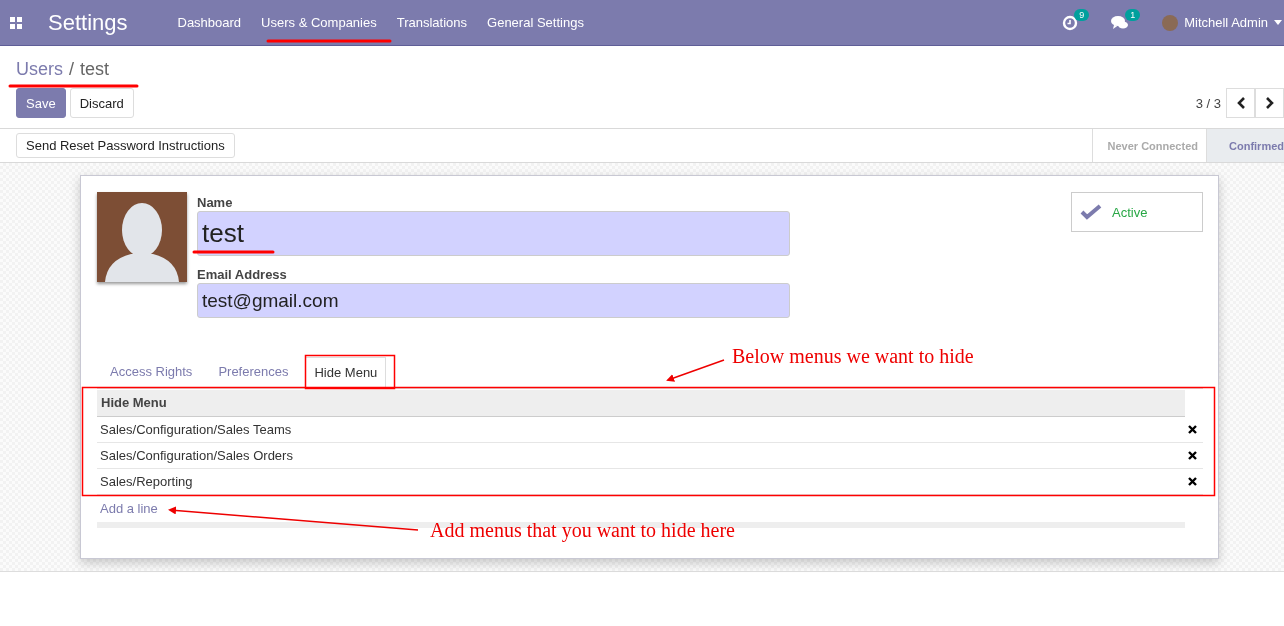  I want to click on next-button, so click(1269, 103).